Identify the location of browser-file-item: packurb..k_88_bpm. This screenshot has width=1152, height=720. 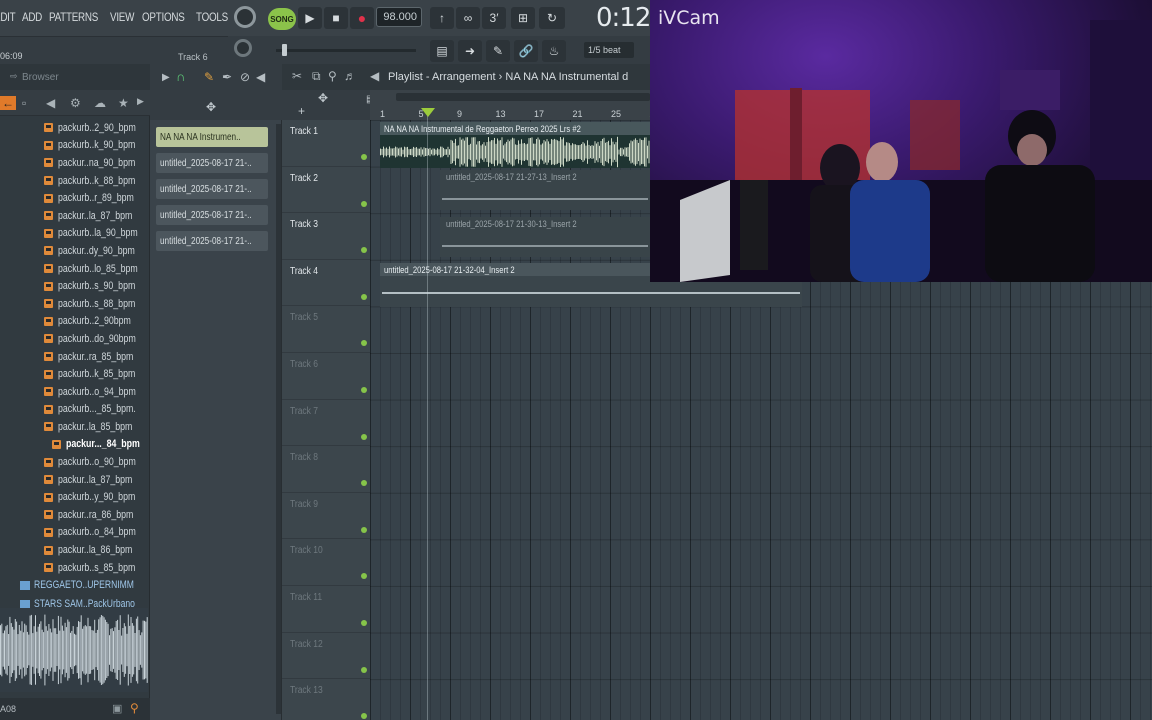
(75, 181).